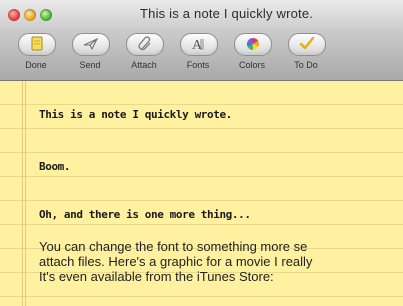 The width and height of the screenshot is (403, 306). What do you see at coordinates (144, 65) in the screenshot?
I see `attach-label: Attach` at bounding box center [144, 65].